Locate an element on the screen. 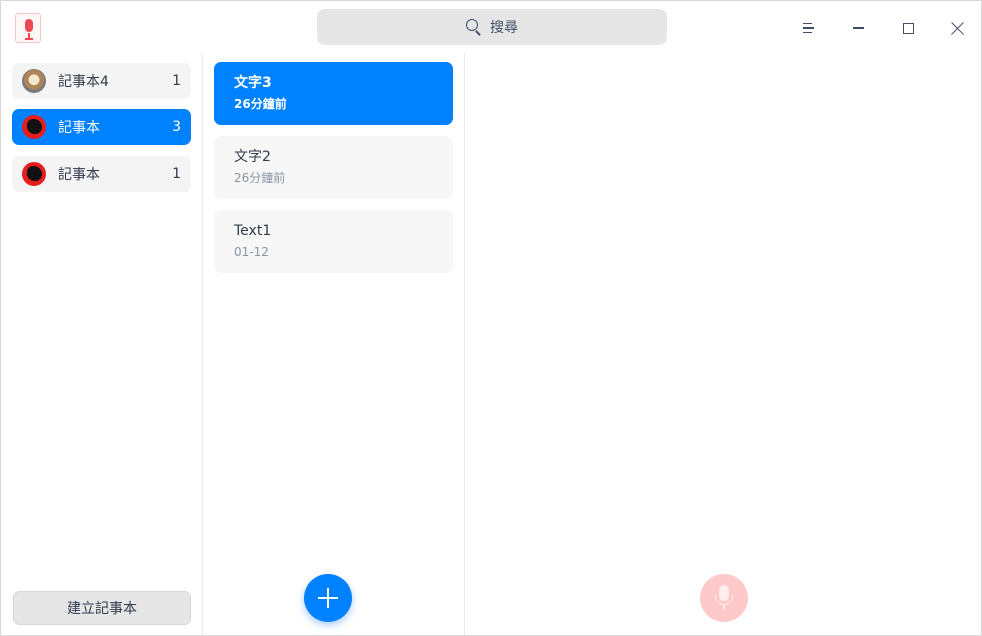  notebook-item: 記事本 1 is located at coordinates (101, 174).